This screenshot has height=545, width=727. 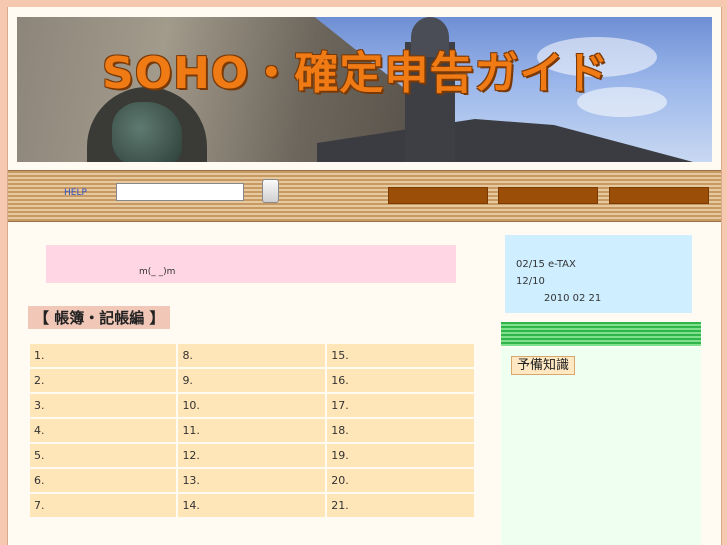 I want to click on table-row: 4. 11. 18., so click(x=252, y=430).